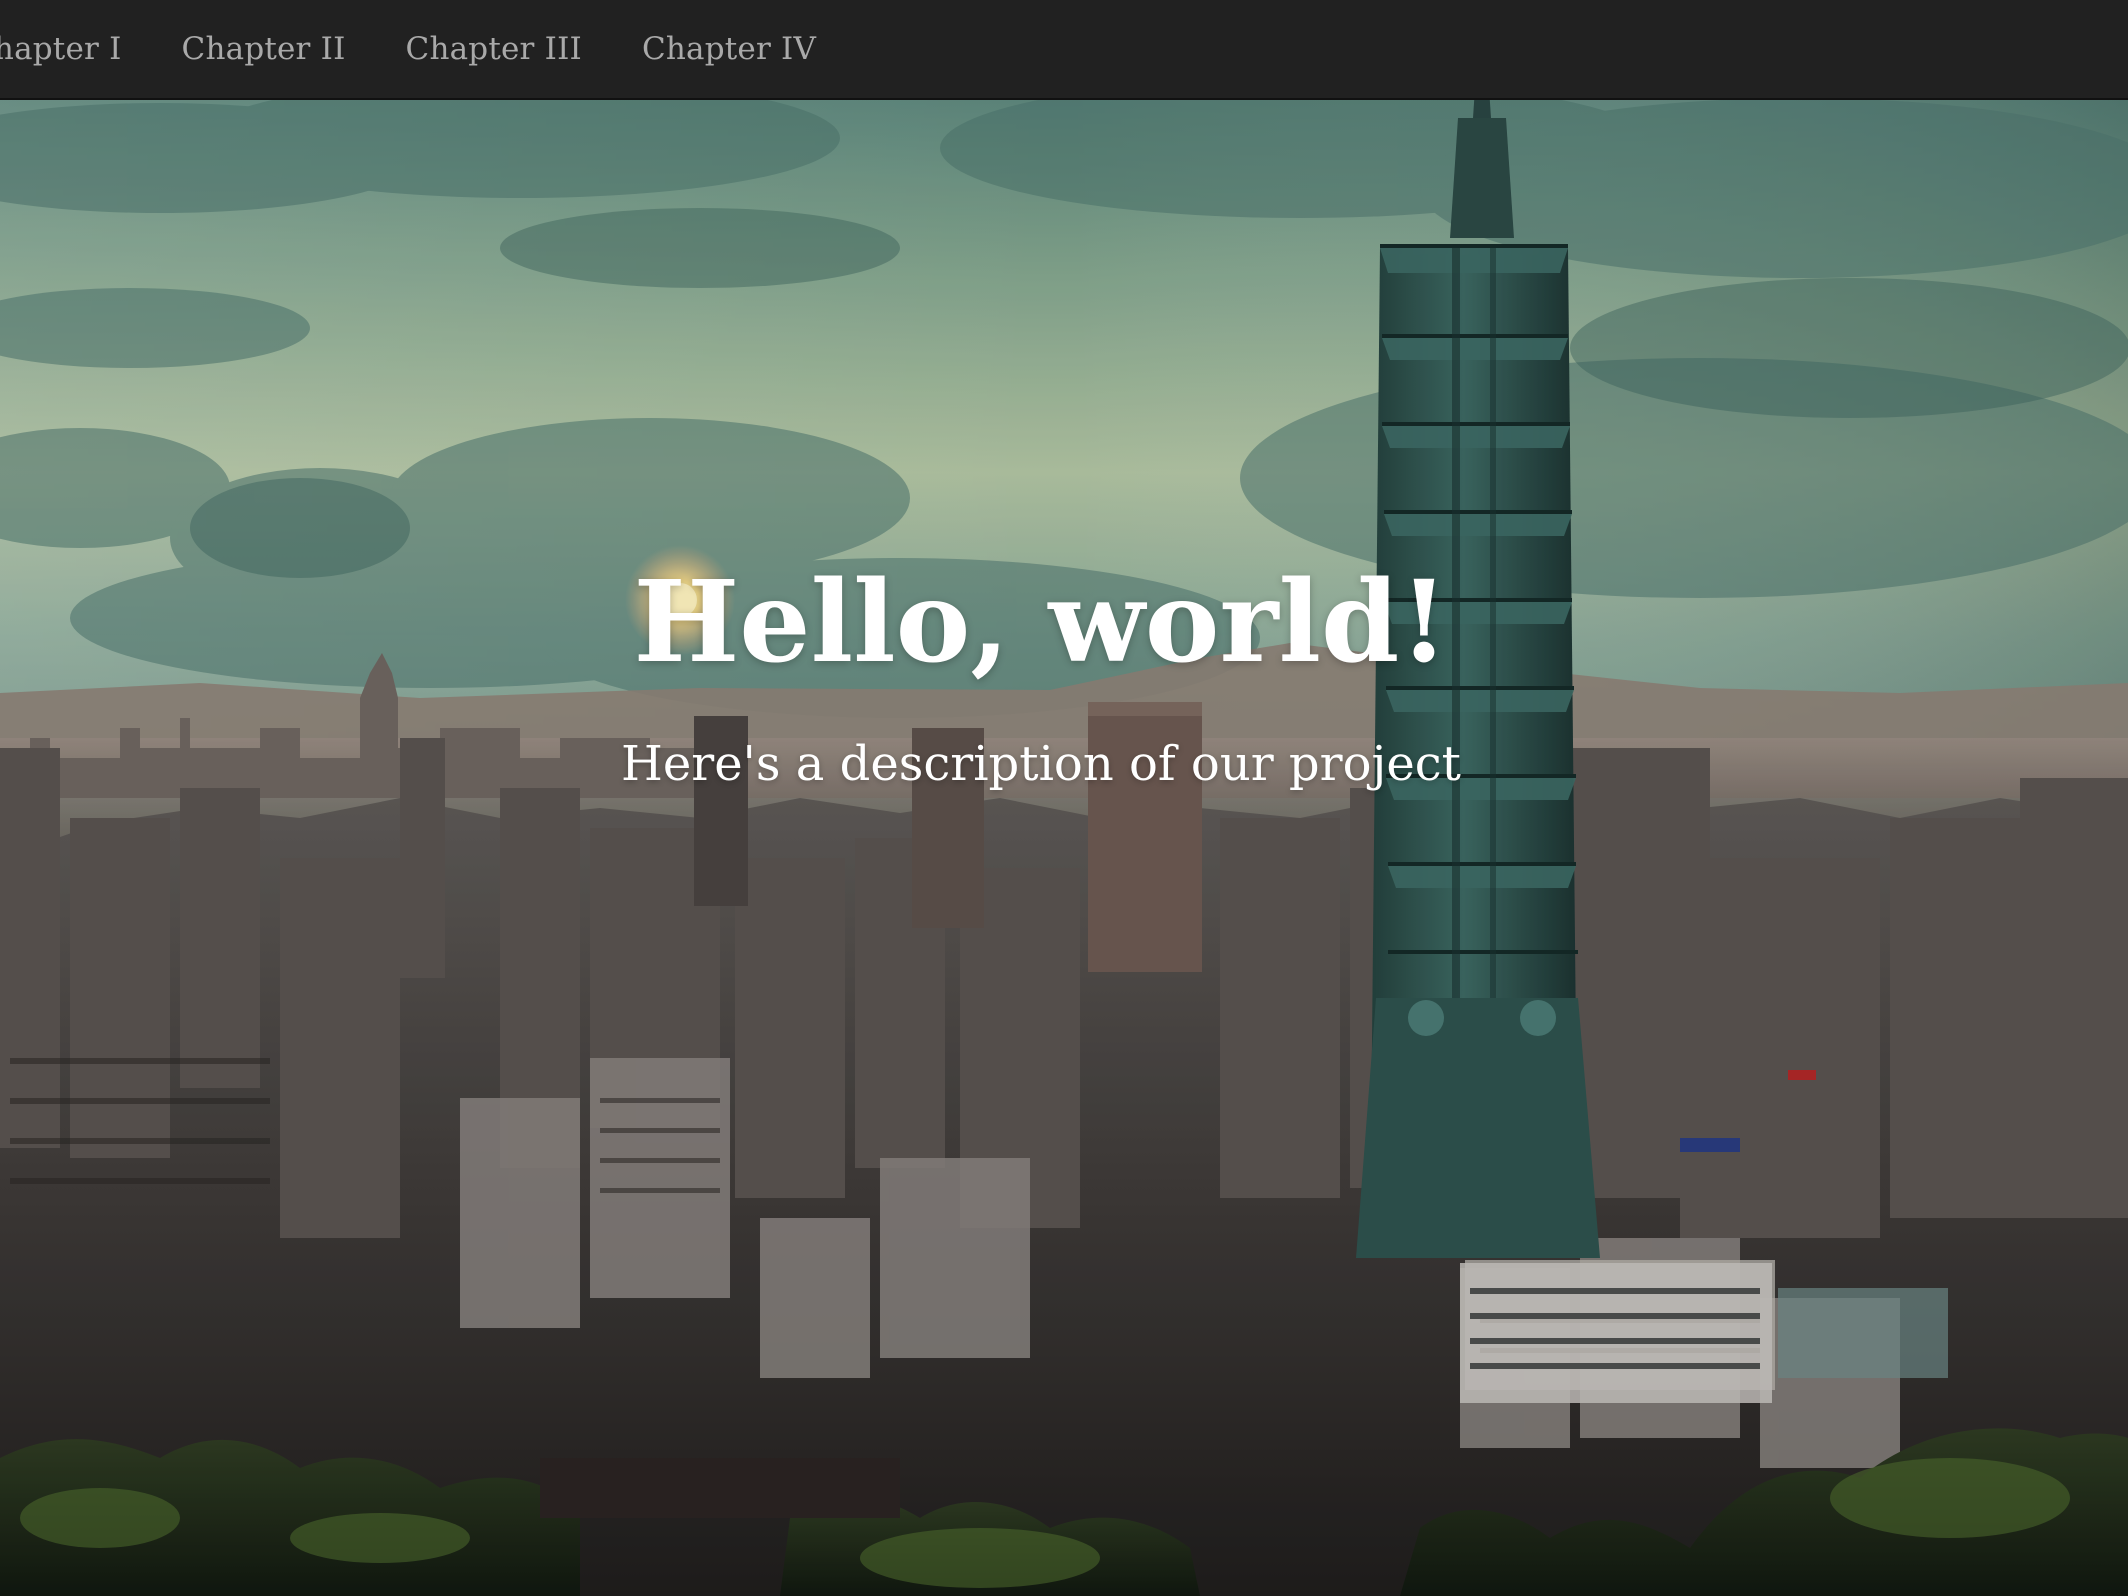 Image resolution: width=2128 pixels, height=1596 pixels. What do you see at coordinates (1041, 622) in the screenshot?
I see `hero-title: Hello, world!` at bounding box center [1041, 622].